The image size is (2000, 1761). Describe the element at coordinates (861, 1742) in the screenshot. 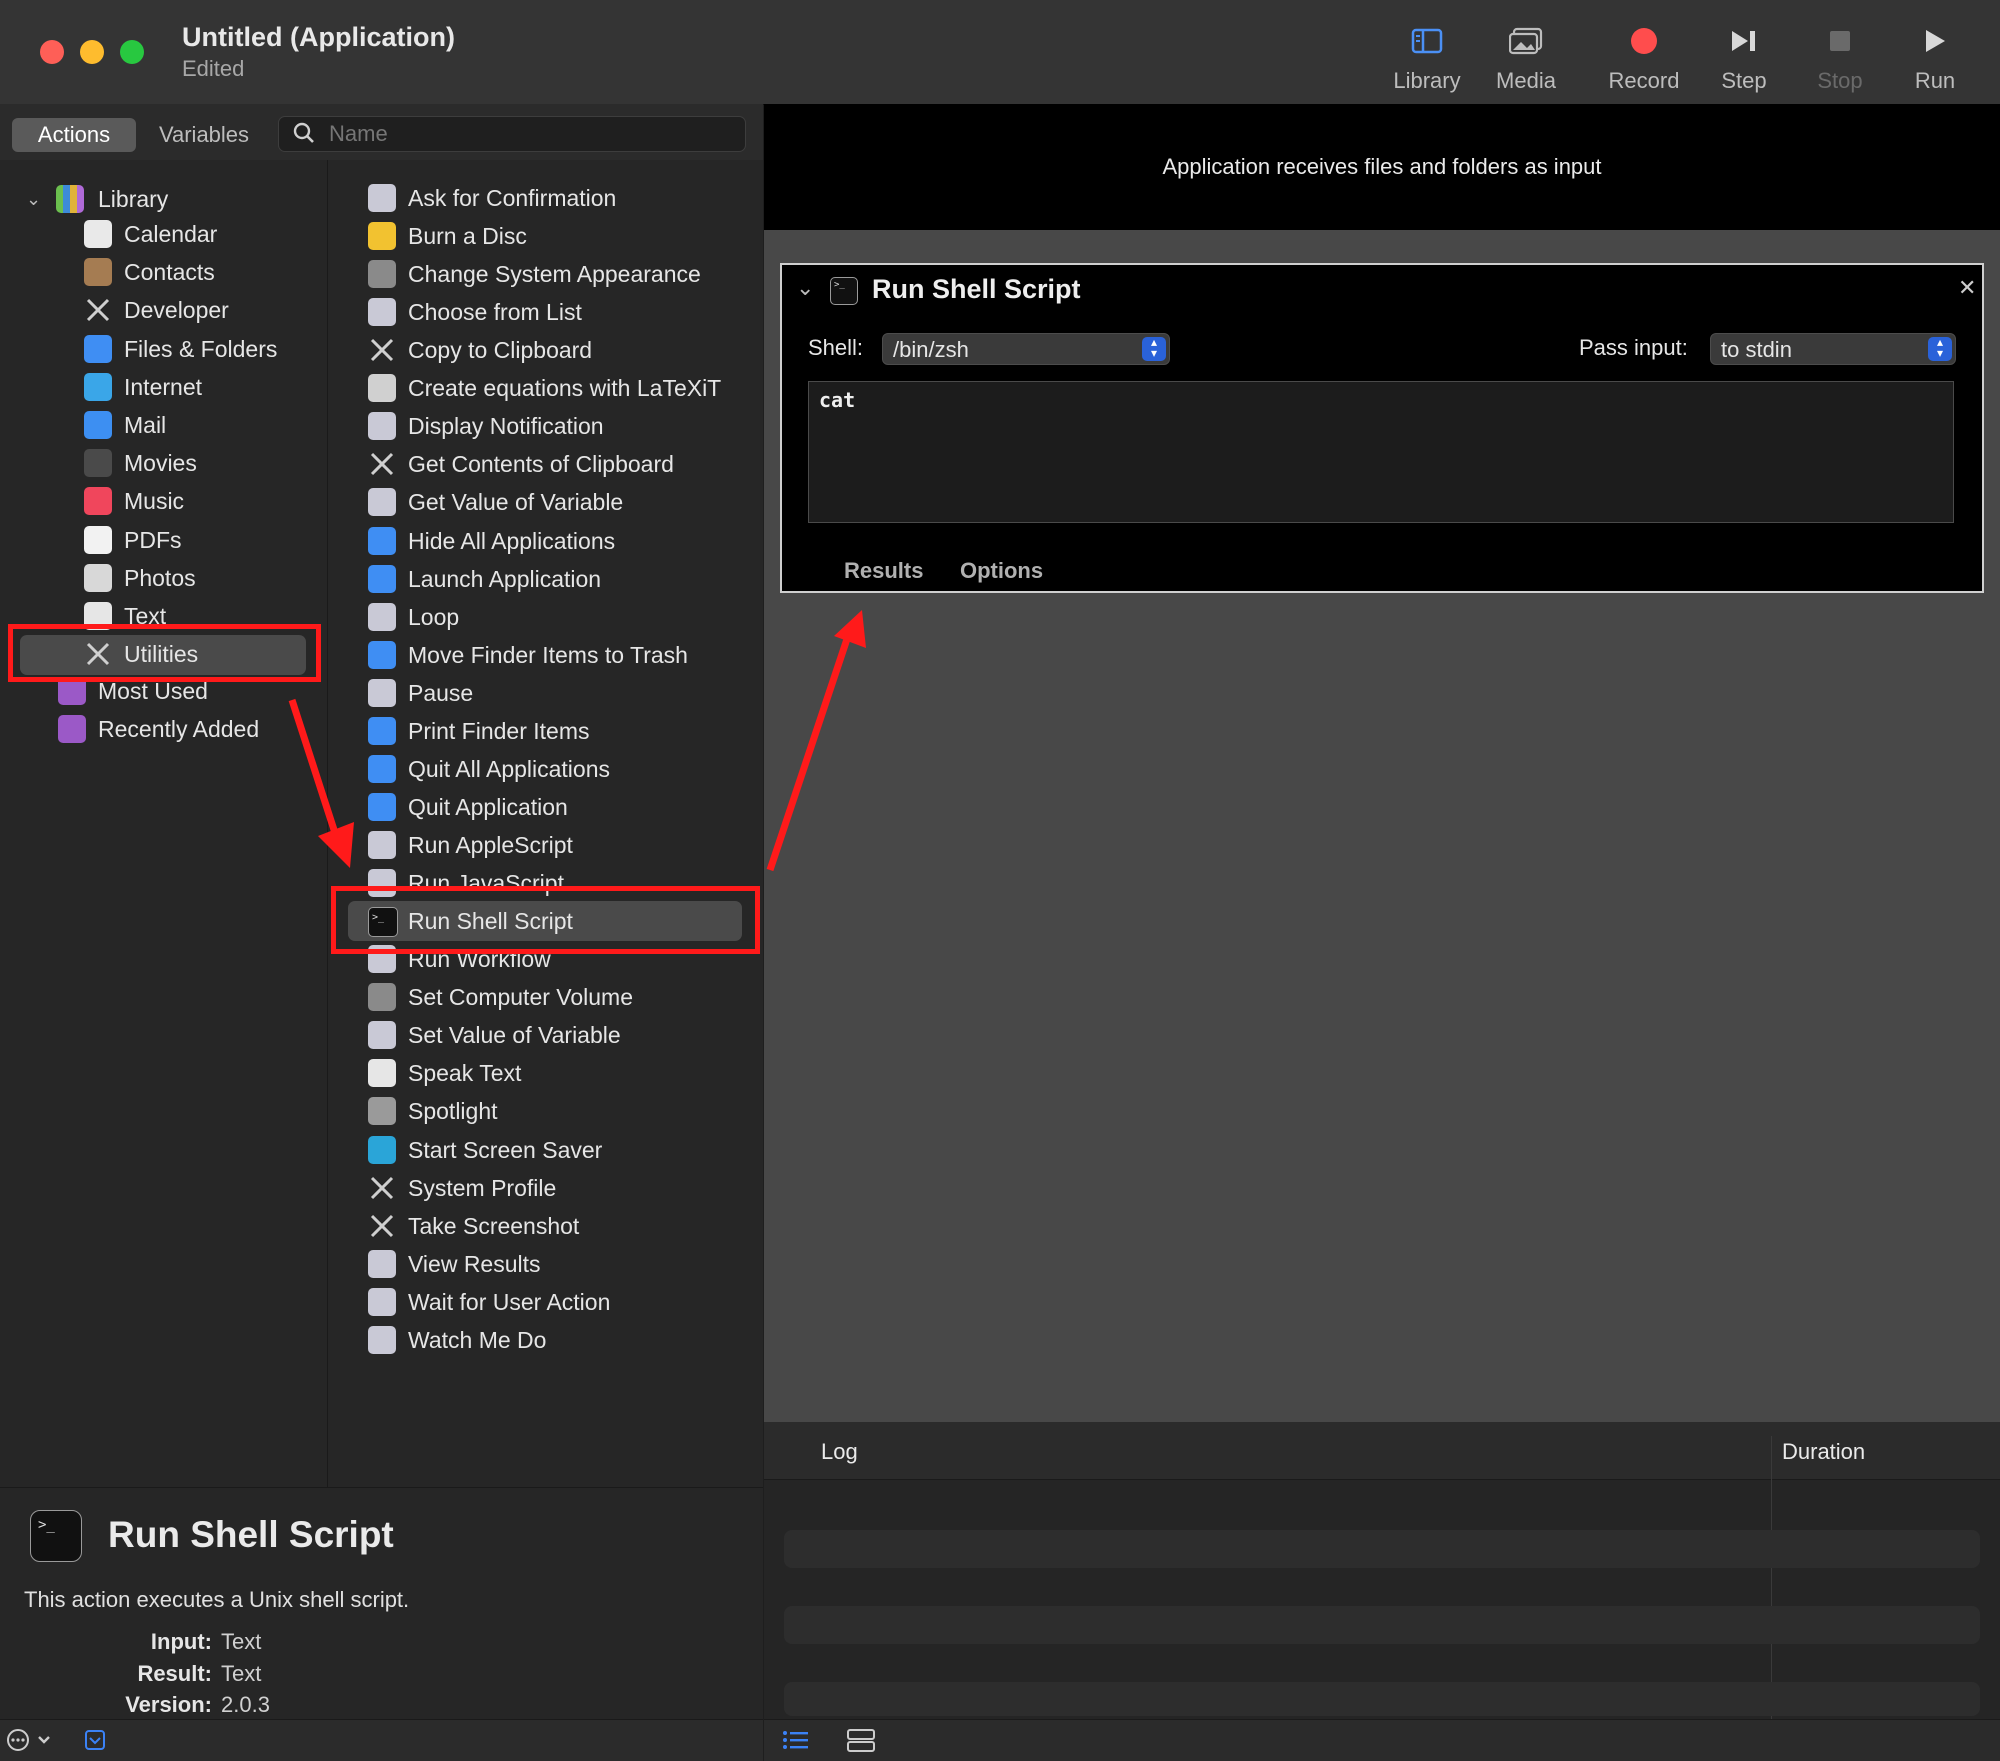

I see `split-view-icon` at that location.